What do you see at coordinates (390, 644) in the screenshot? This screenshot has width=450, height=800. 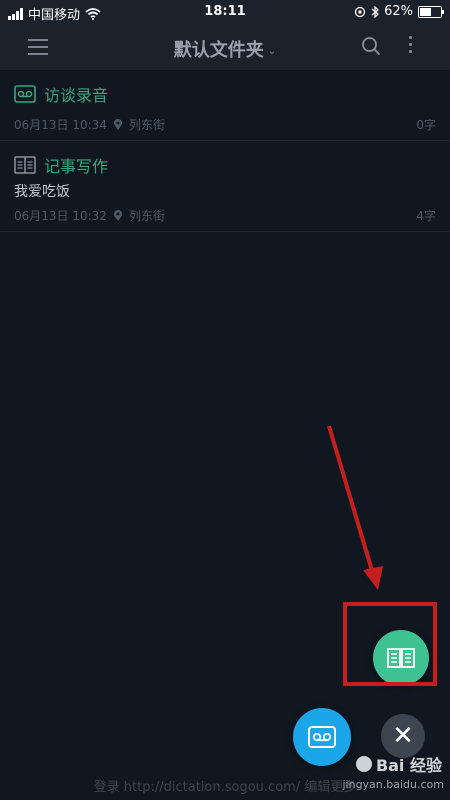 I see `annotation-highlight-box` at bounding box center [390, 644].